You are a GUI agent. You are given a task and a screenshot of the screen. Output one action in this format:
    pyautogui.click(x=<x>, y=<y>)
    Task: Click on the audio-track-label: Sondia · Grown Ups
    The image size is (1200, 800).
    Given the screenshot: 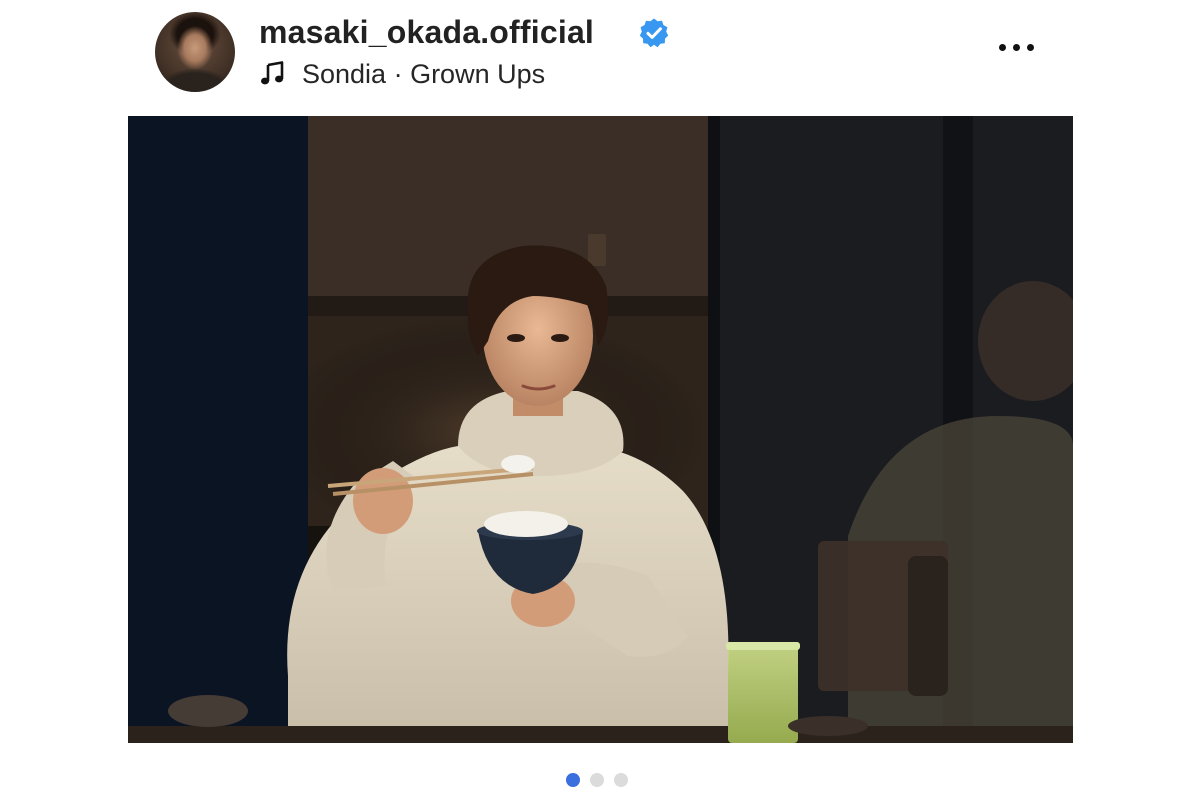 What is the action you would take?
    pyautogui.click(x=423, y=74)
    